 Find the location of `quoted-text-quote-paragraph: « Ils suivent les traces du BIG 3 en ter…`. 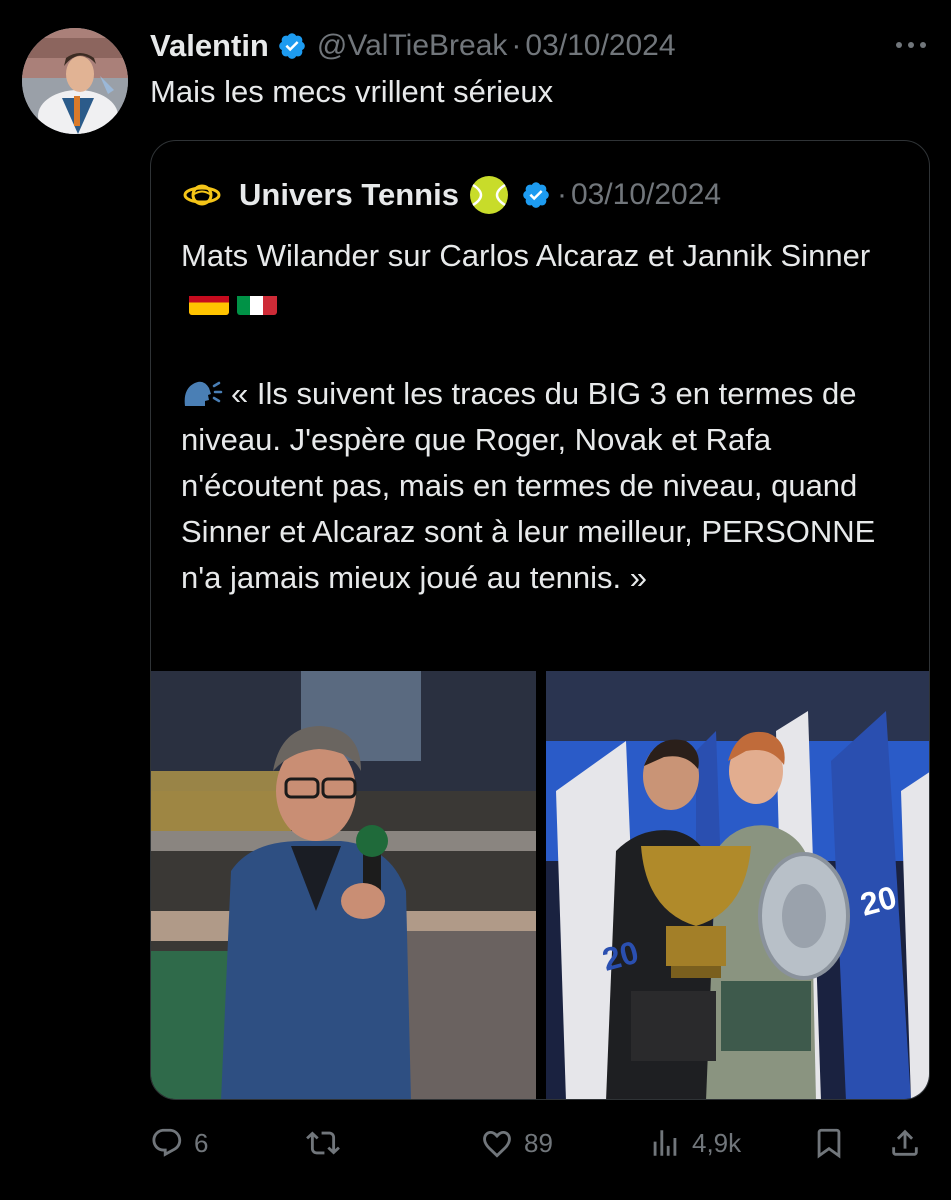

quoted-text-quote-paragraph: « Ils suivent les traces du BIG 3 en ter… is located at coordinates (541, 486).